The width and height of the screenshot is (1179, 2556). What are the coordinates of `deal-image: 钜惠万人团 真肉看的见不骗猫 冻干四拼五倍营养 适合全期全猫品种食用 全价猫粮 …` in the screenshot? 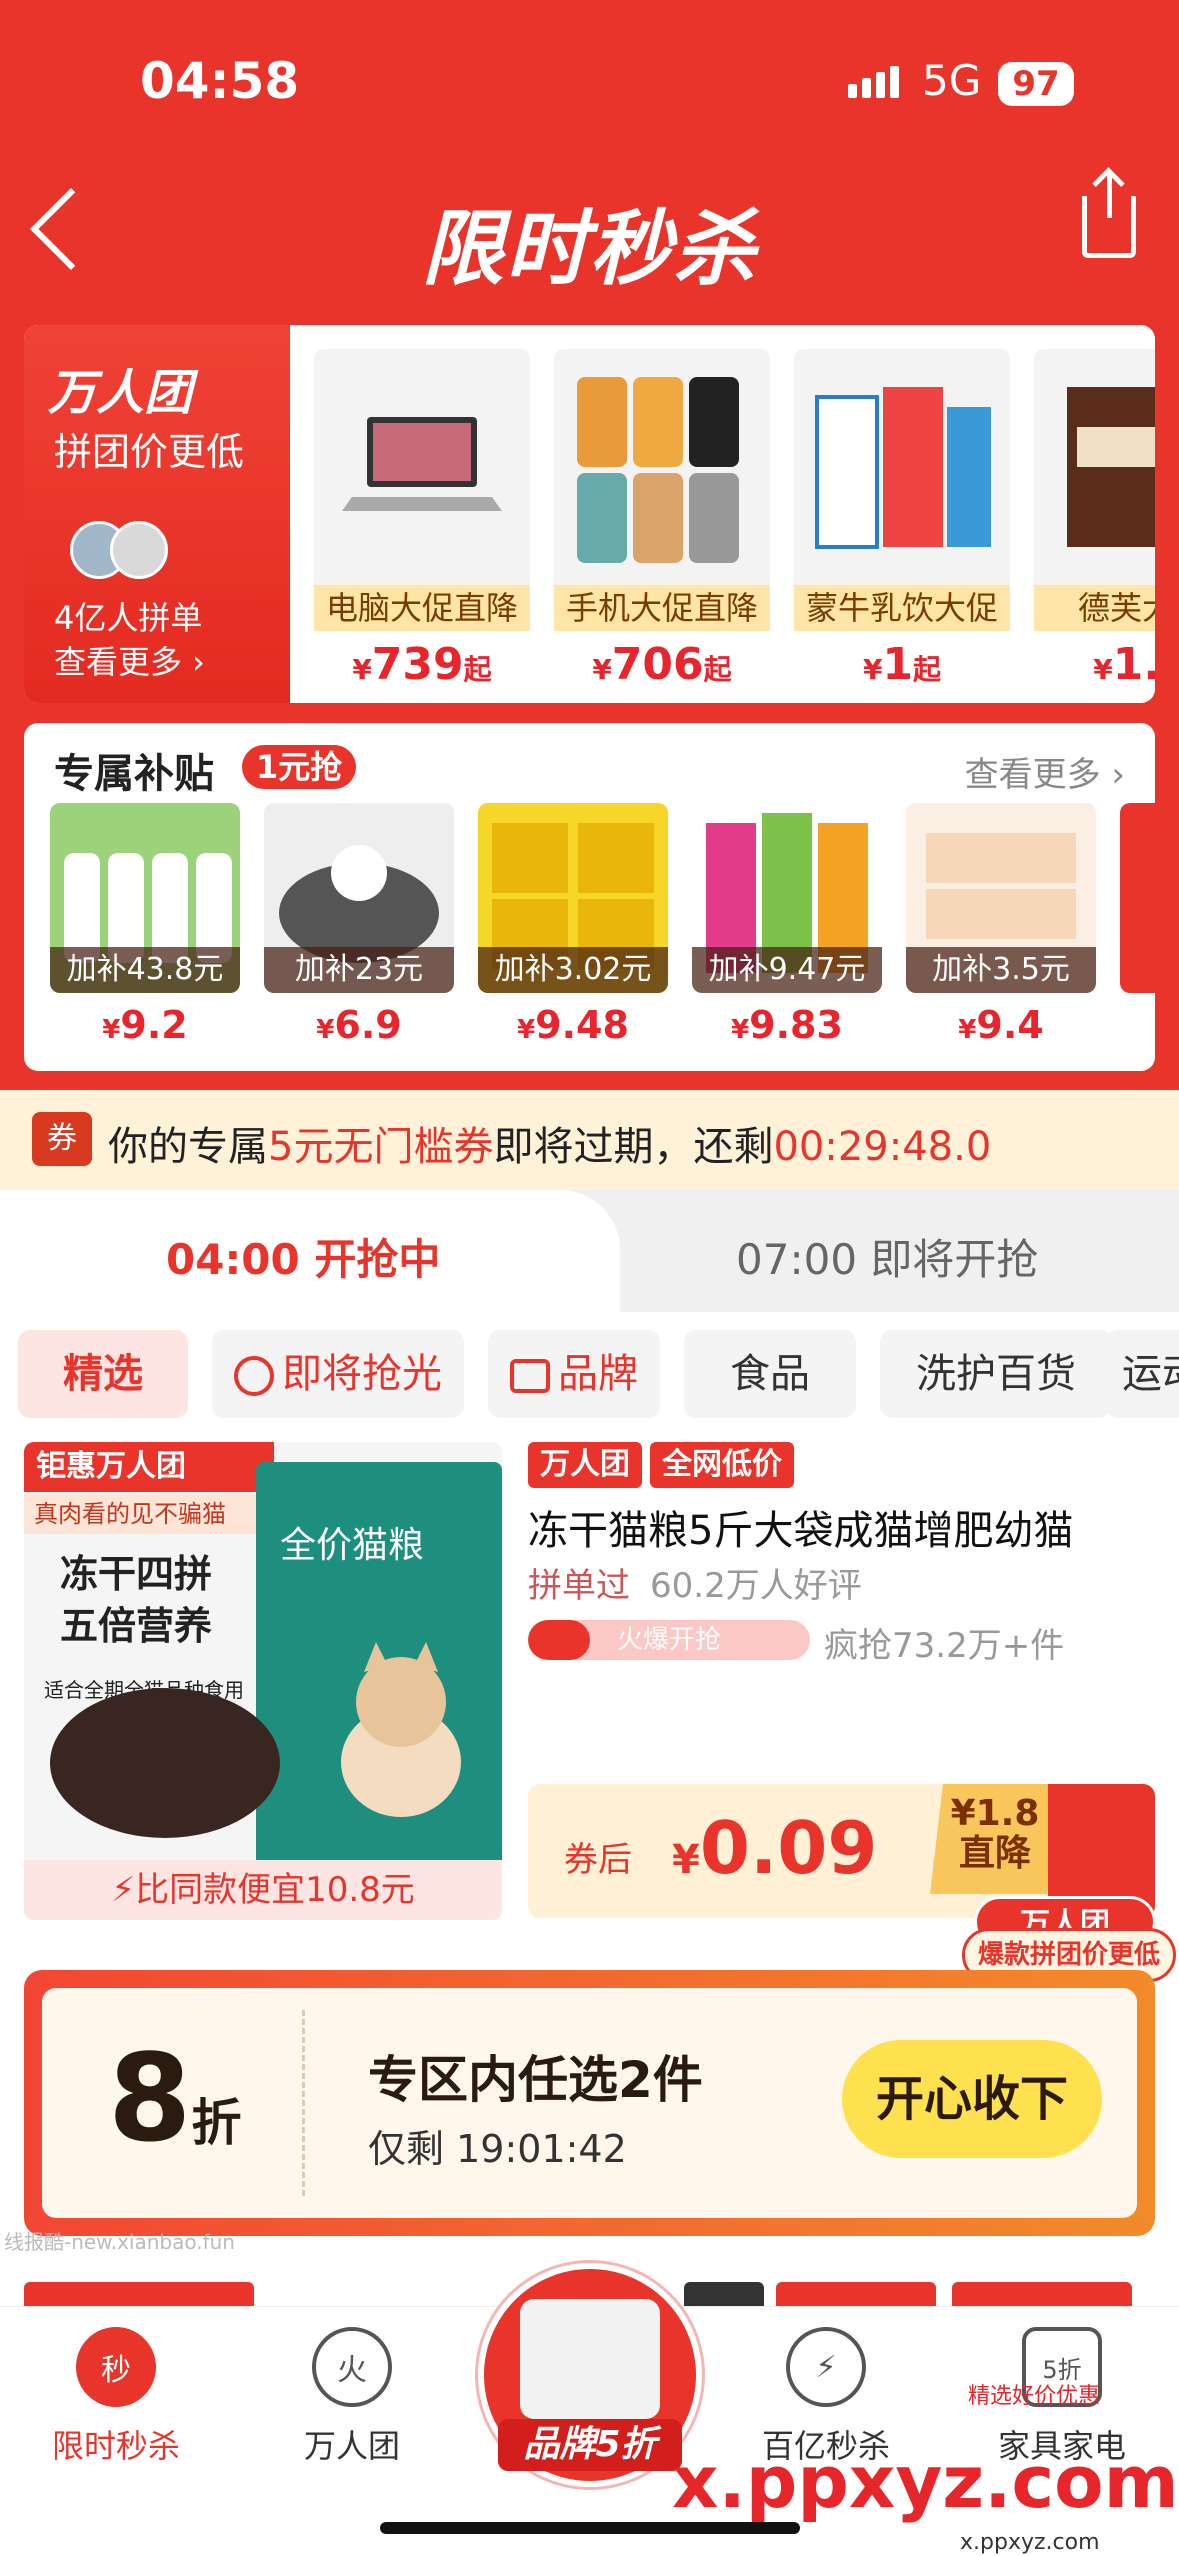 It's located at (263, 1681).